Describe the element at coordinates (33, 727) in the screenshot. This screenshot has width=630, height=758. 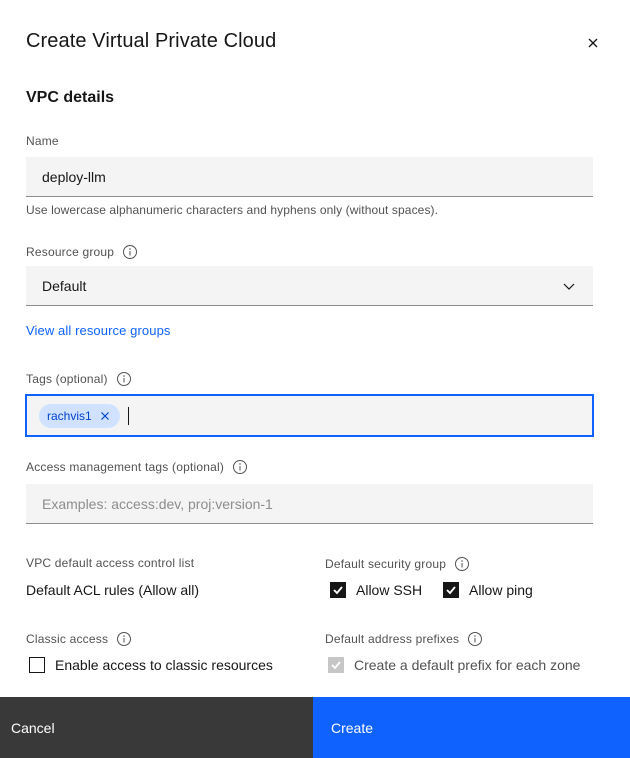
I see `cancel-button-label: Cancel` at that location.